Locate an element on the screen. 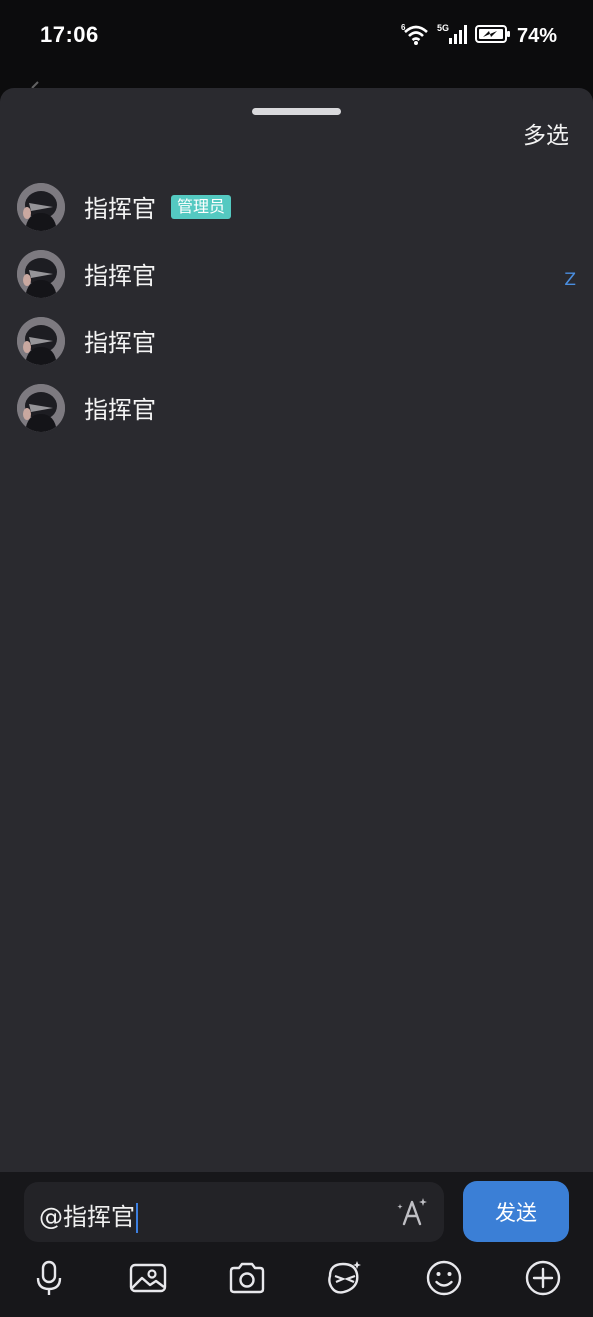 The height and width of the screenshot is (1317, 593). microphone-icon is located at coordinates (49, 1278).